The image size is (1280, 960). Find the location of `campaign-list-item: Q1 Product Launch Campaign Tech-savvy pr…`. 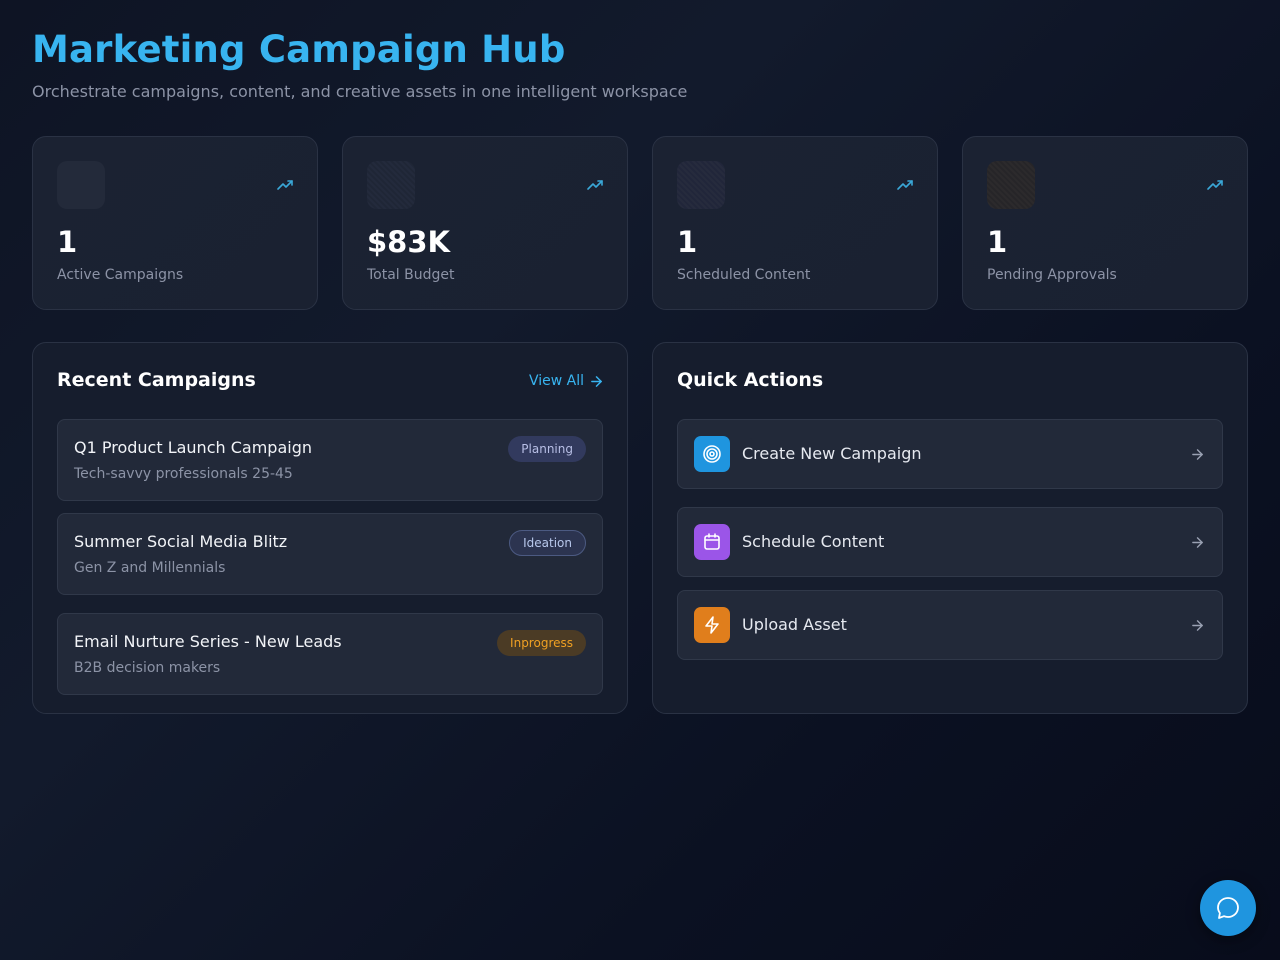

campaign-list-item: Q1 Product Launch Campaign Tech-savvy pr… is located at coordinates (330, 460).